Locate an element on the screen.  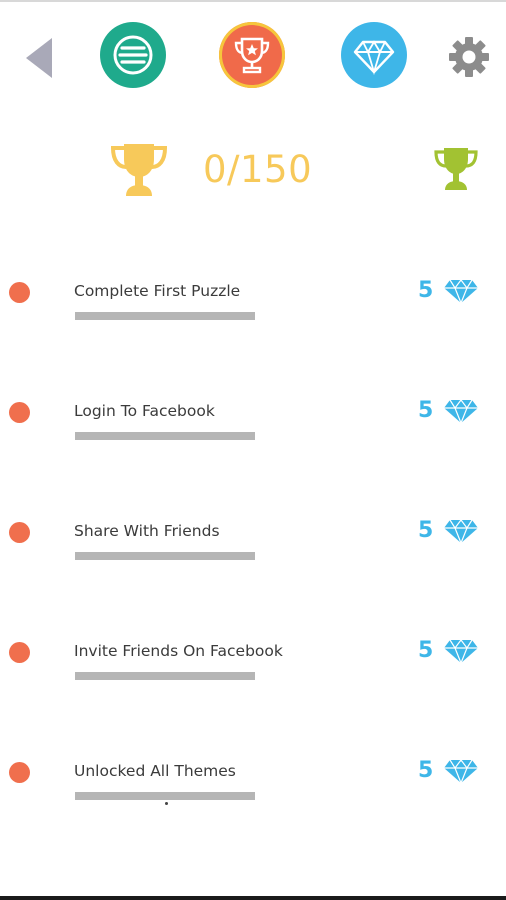
gold-trophy-icon is located at coordinates (139, 170).